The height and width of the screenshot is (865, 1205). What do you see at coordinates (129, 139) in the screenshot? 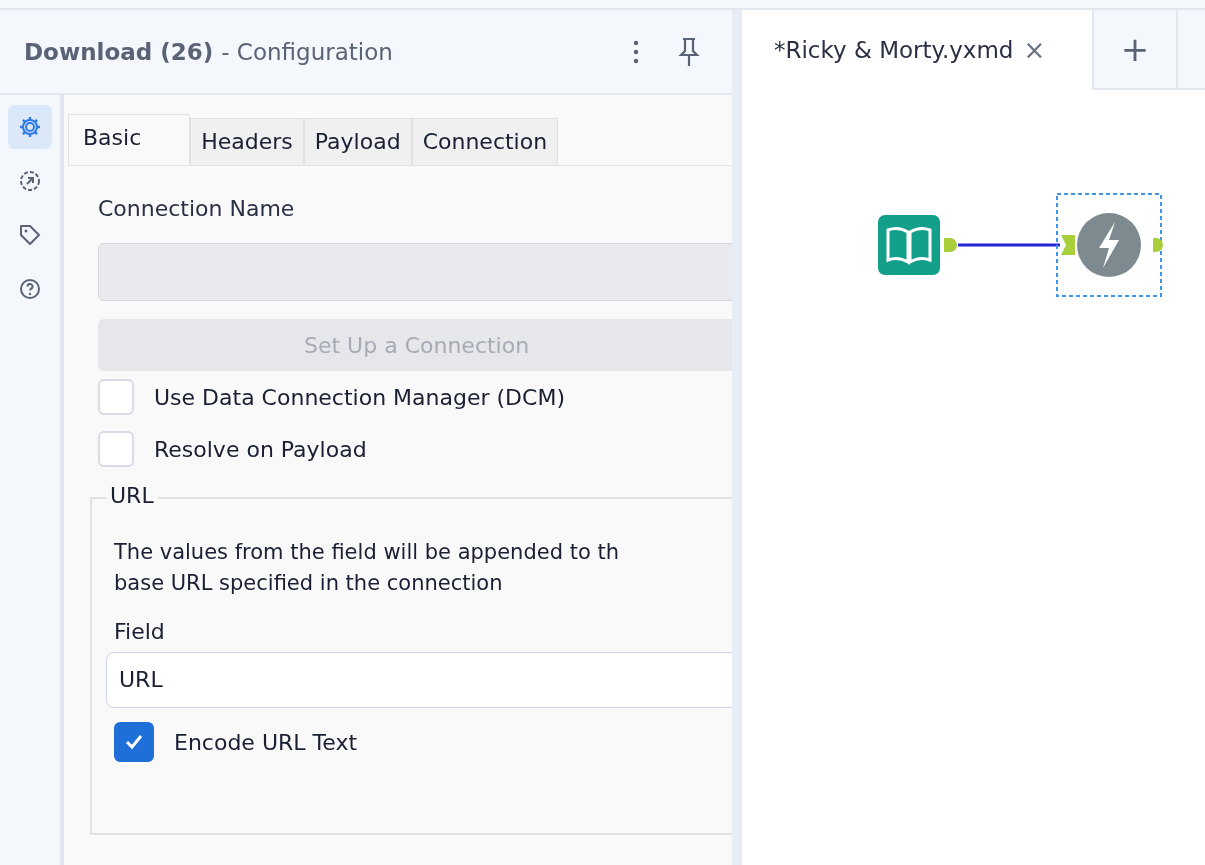
I see `tab: Basic` at bounding box center [129, 139].